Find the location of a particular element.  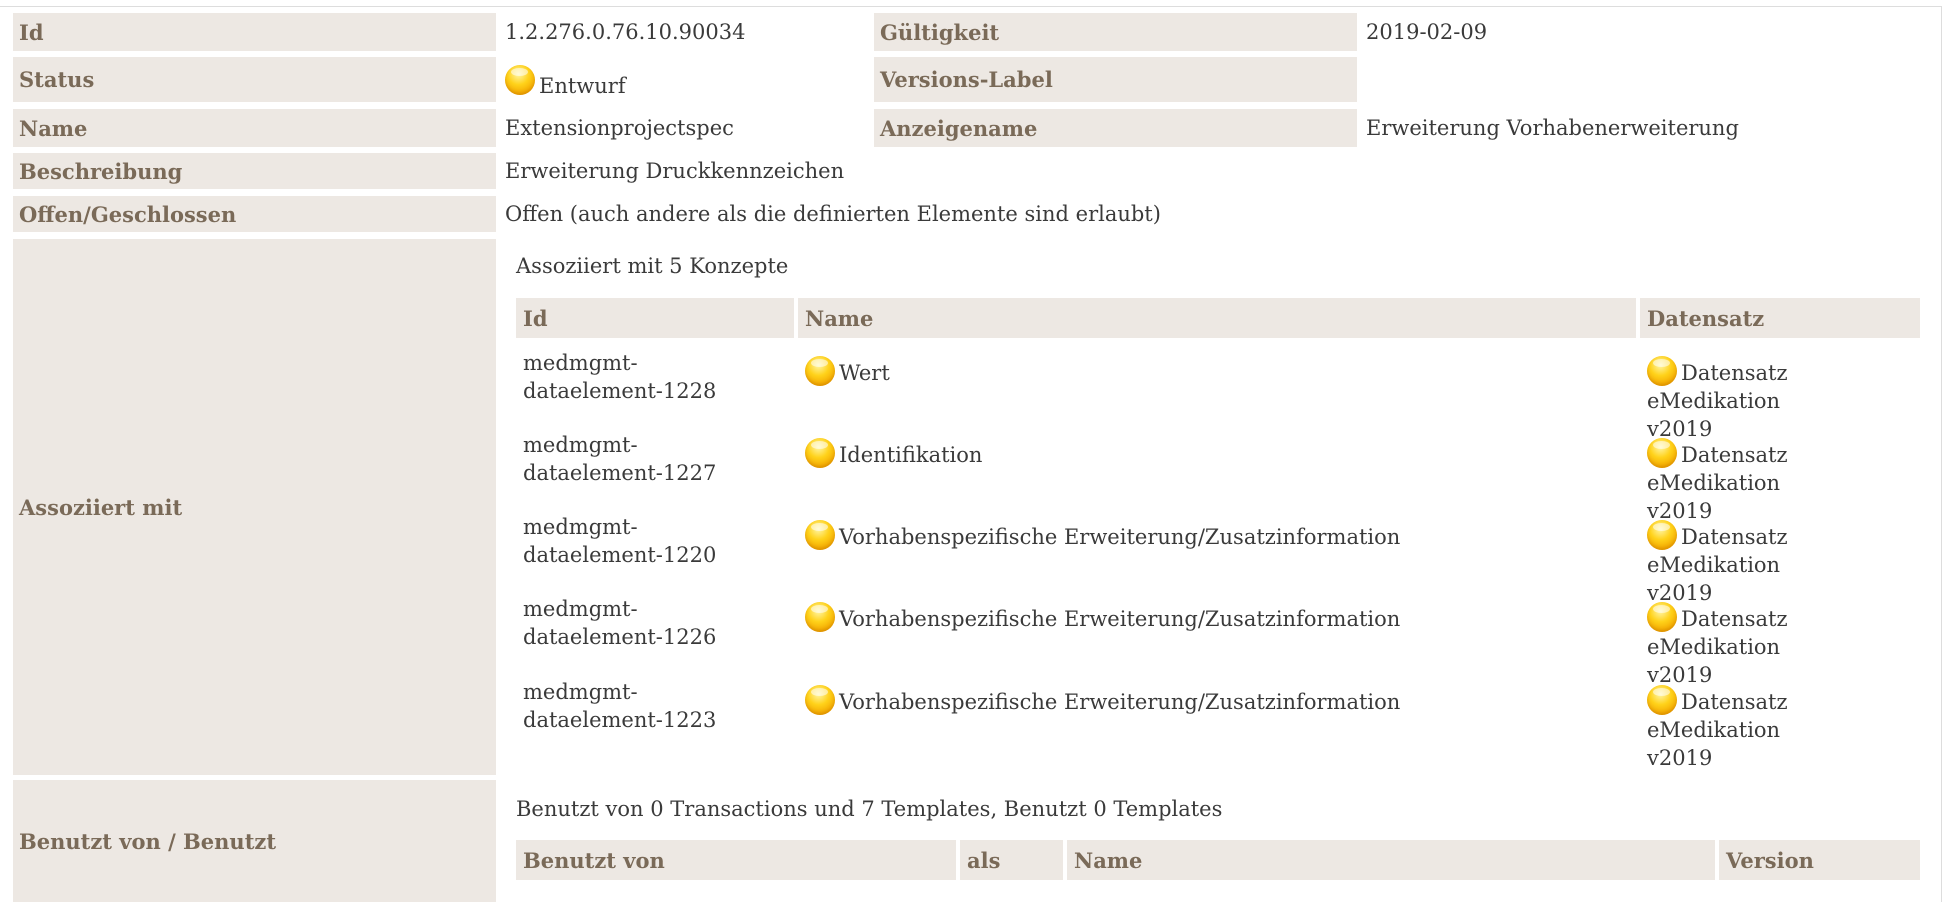

status-text: Entwurf is located at coordinates (582, 85).